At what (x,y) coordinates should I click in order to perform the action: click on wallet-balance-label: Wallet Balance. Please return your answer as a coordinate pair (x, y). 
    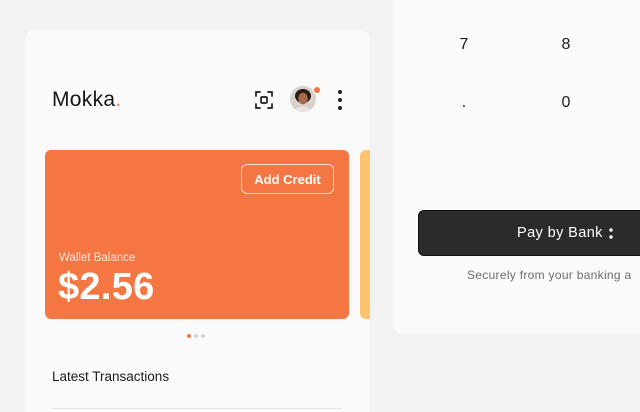
    Looking at the image, I should click on (97, 258).